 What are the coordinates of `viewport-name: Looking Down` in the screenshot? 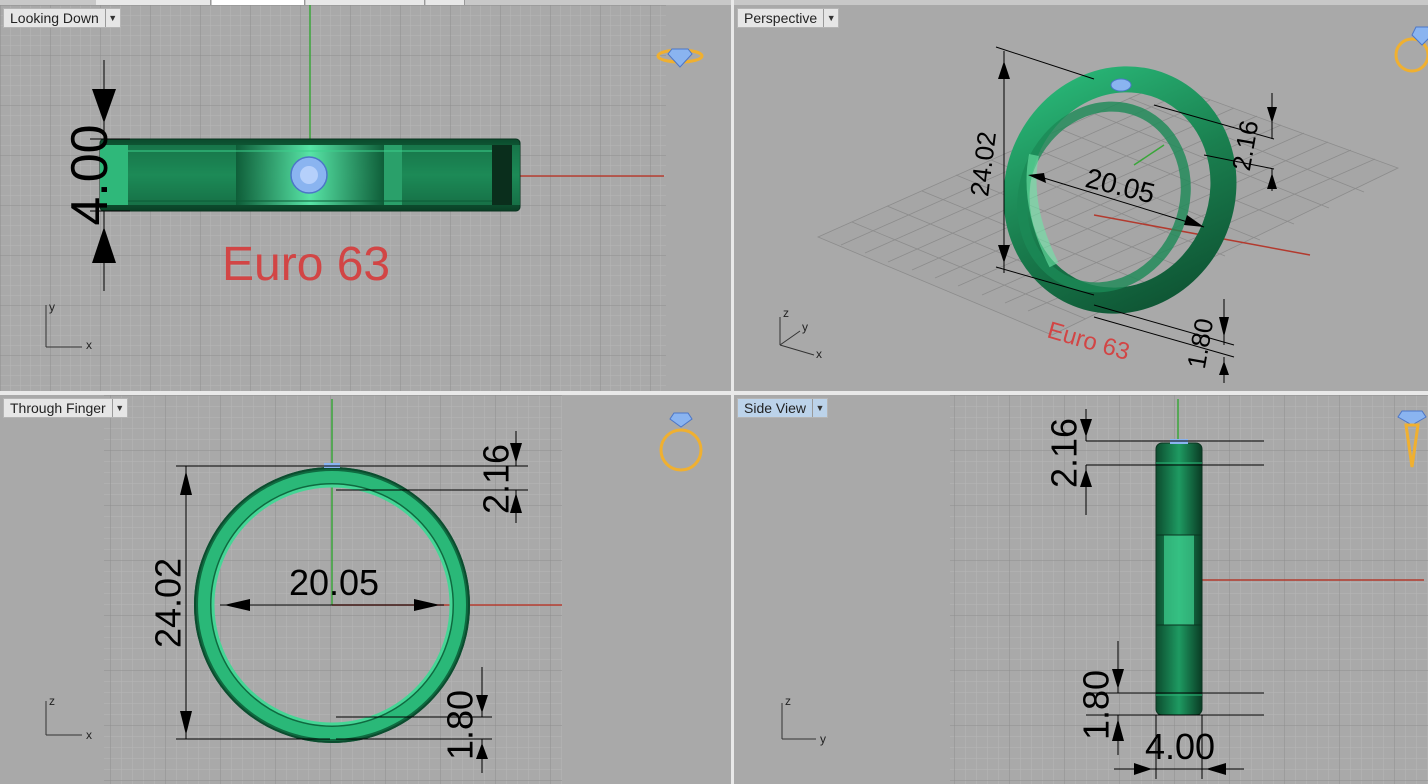 It's located at (54, 18).